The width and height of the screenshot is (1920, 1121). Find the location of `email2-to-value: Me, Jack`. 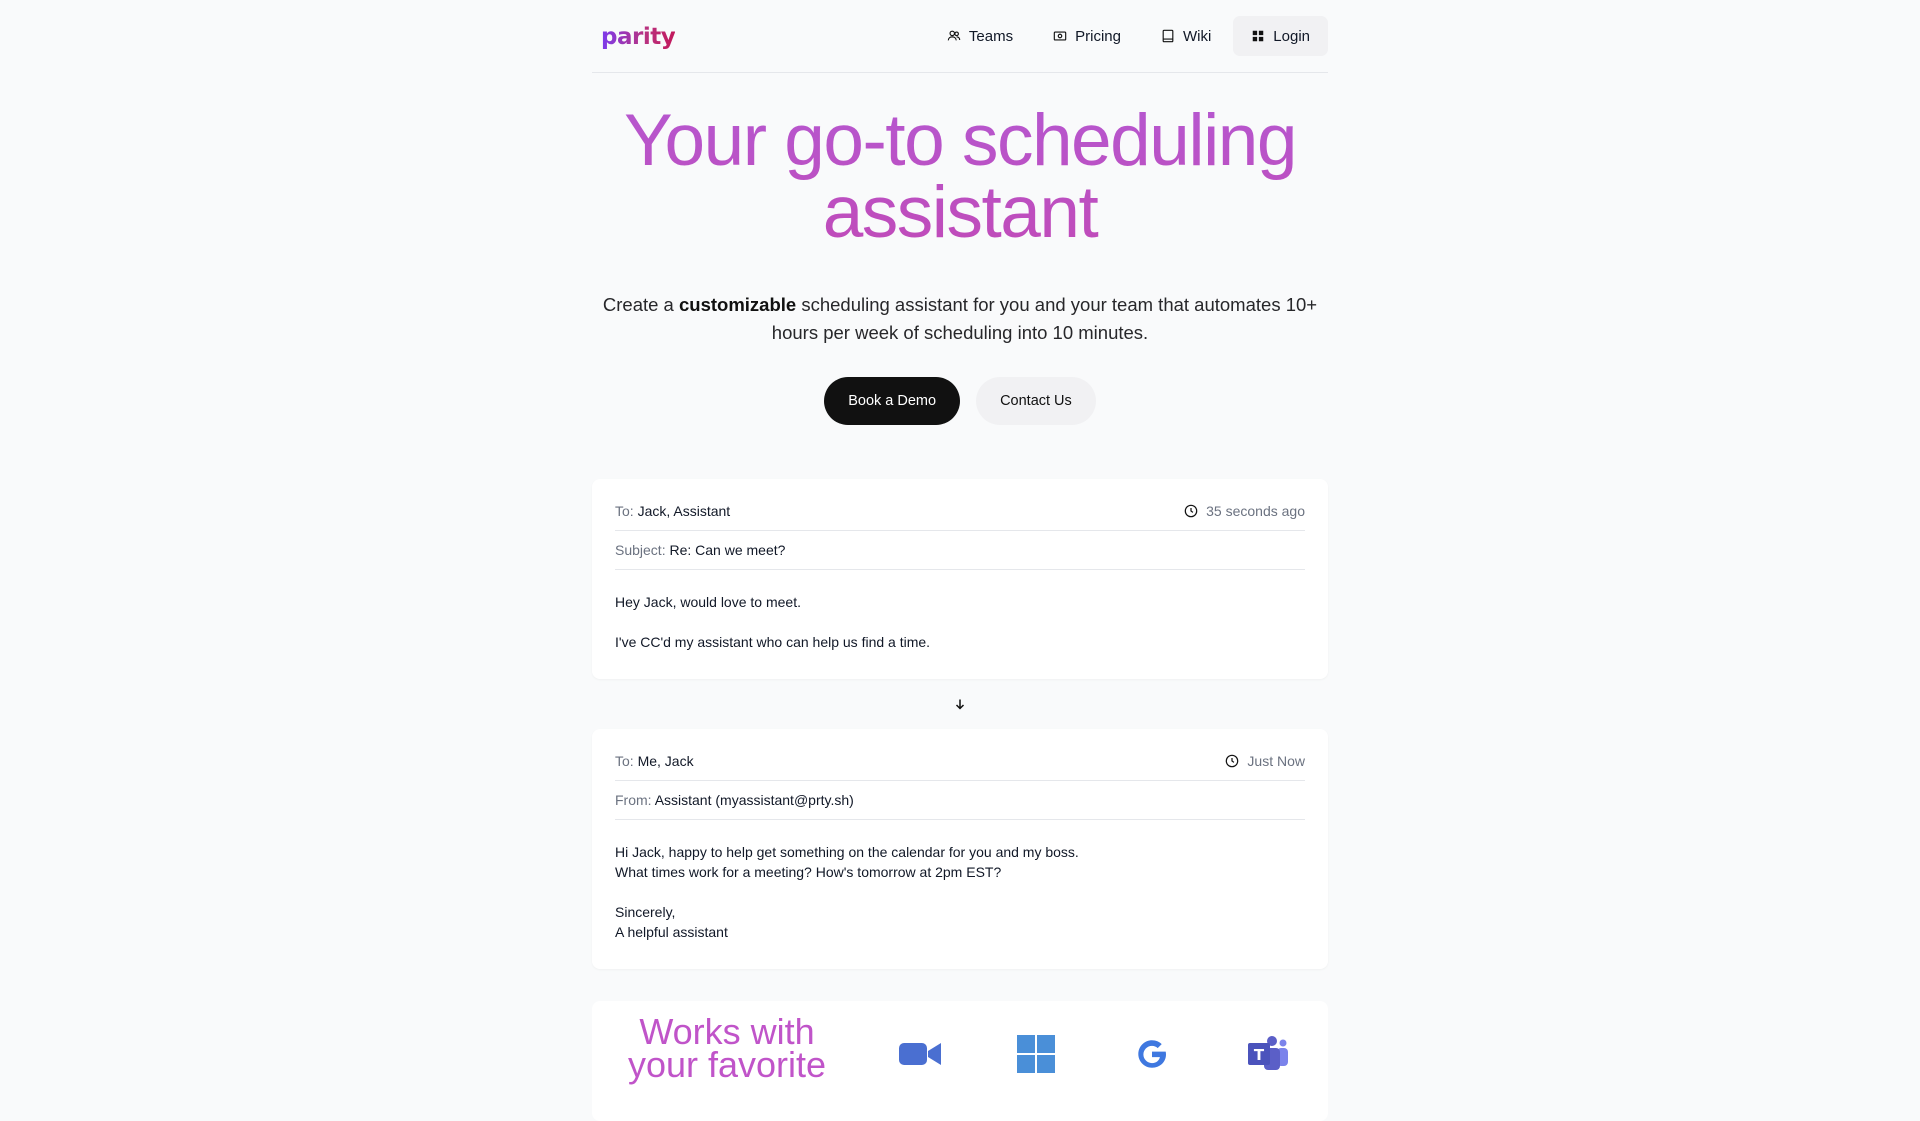

email2-to-value: Me, Jack is located at coordinates (665, 761).